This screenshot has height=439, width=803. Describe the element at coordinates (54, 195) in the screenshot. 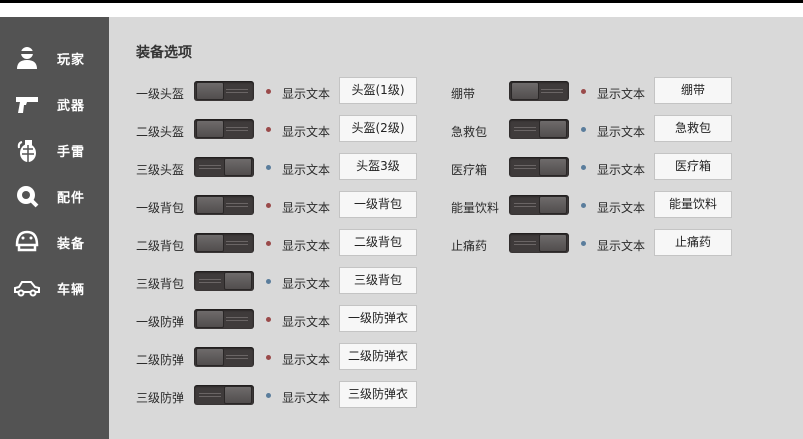

I see `sidebar-item-attachments: 配件` at that location.